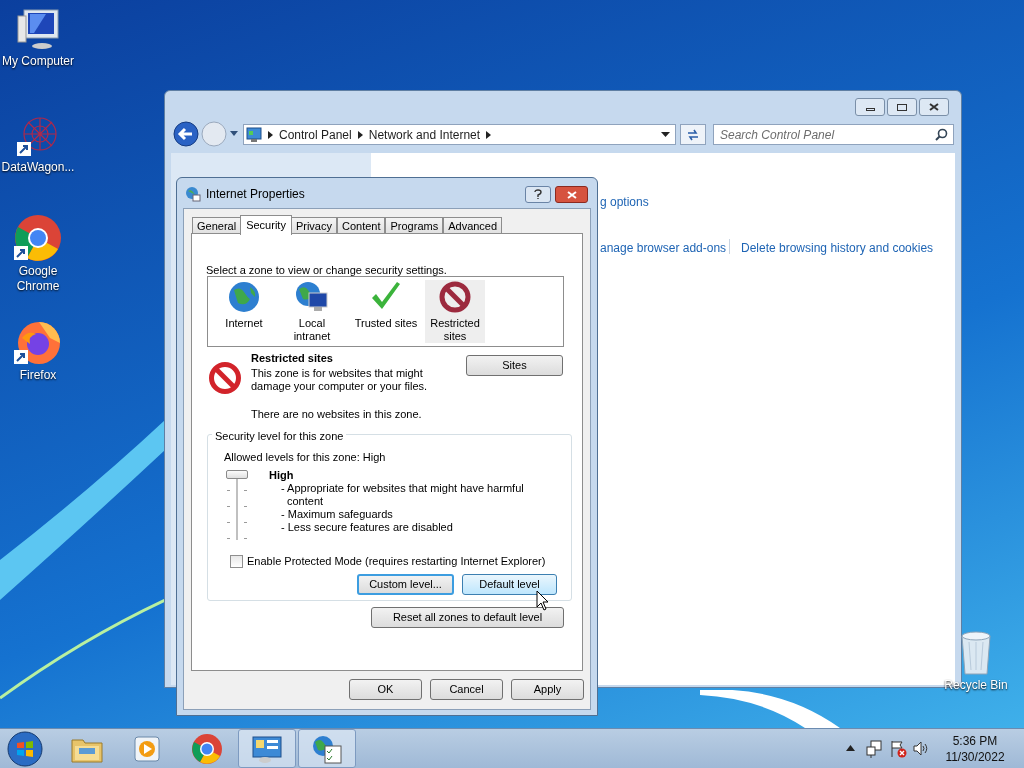 The image size is (1024, 768). Describe the element at coordinates (975, 757) in the screenshot. I see `clock-date: 11/30/2022` at that location.